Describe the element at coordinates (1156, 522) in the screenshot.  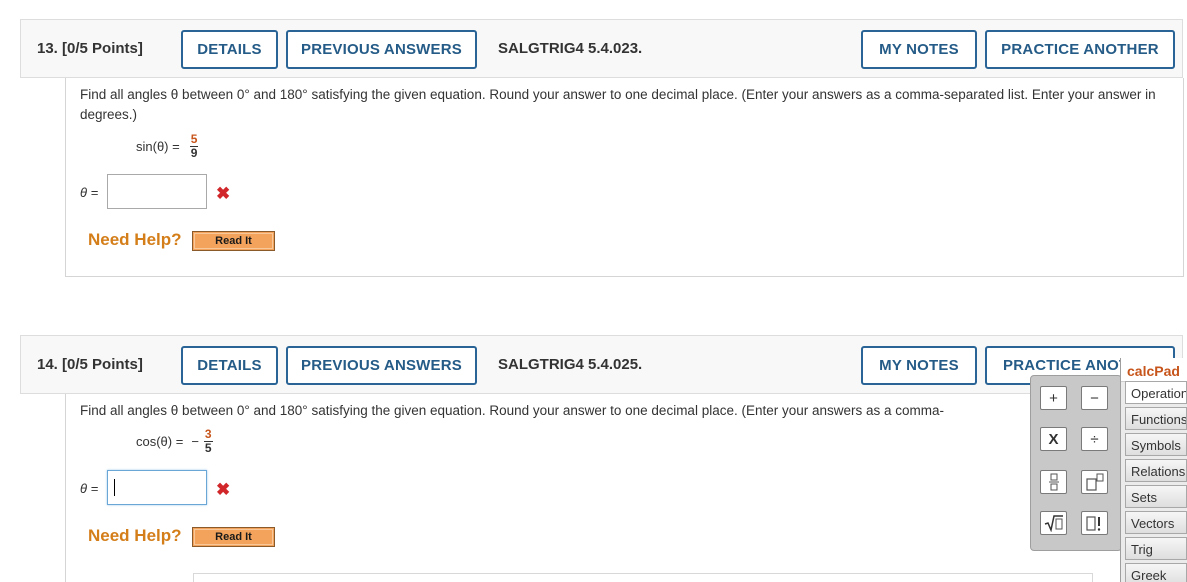
I see `calcpad-tab-vectors: Vectors` at that location.